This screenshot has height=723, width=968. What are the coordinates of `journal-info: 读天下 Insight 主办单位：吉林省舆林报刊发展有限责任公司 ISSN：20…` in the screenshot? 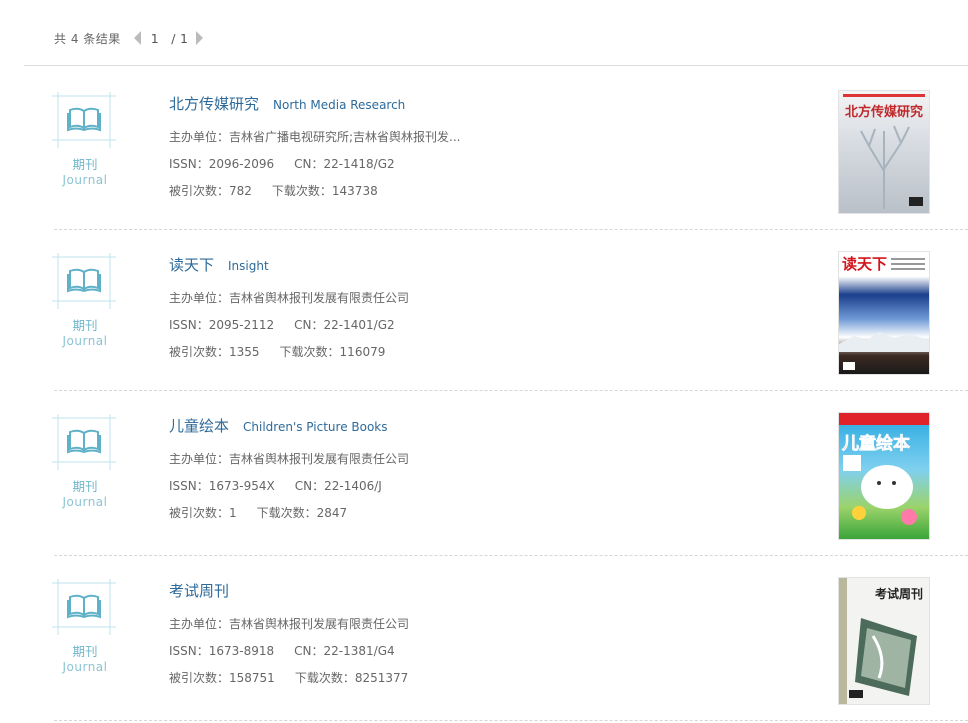 It's located at (289, 307).